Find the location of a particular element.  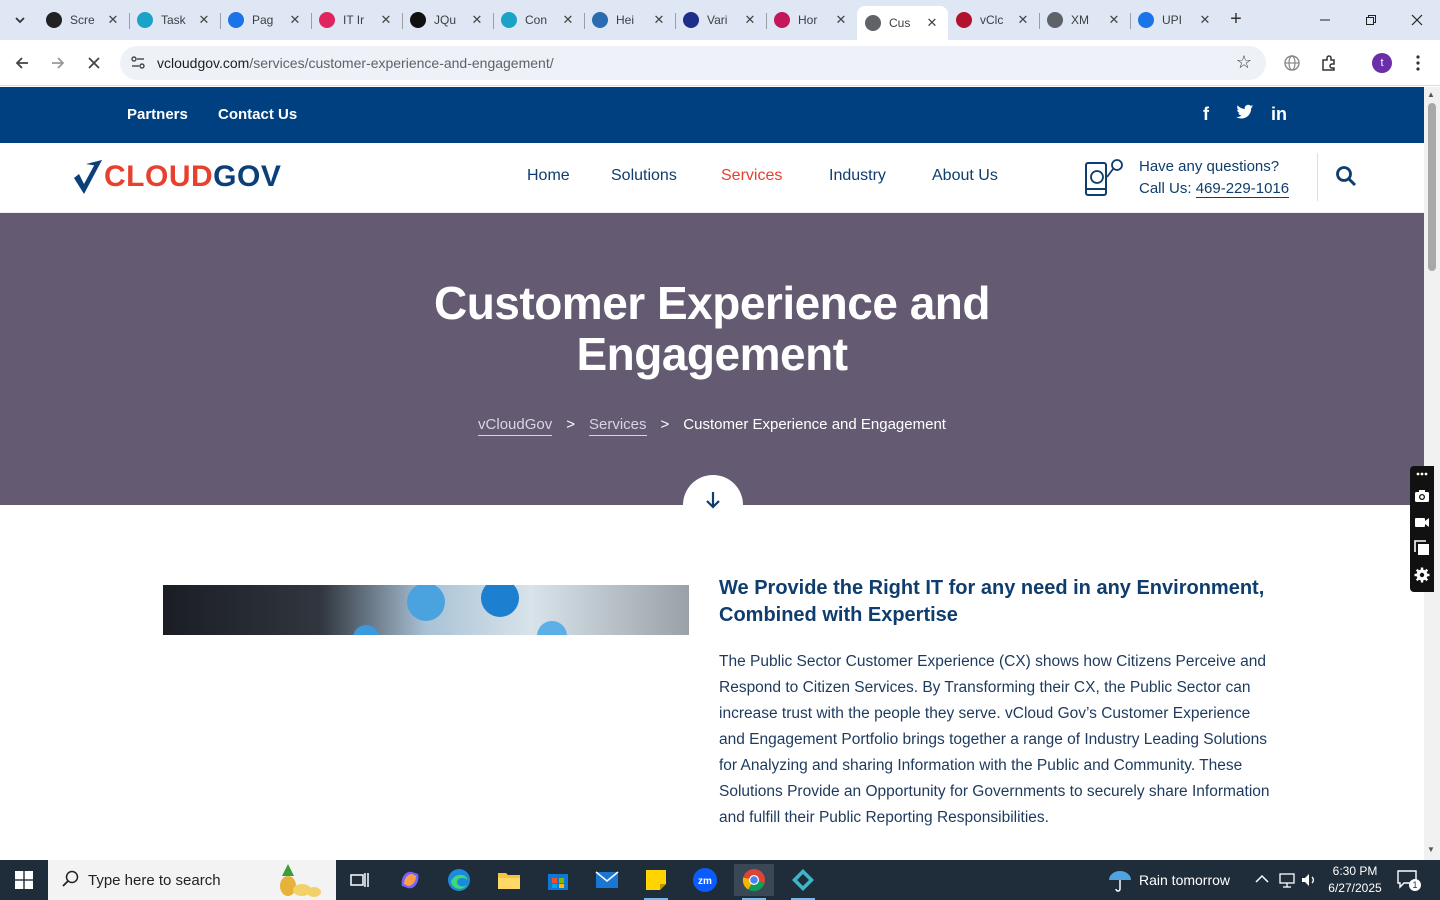

back-button is located at coordinates (22, 63).